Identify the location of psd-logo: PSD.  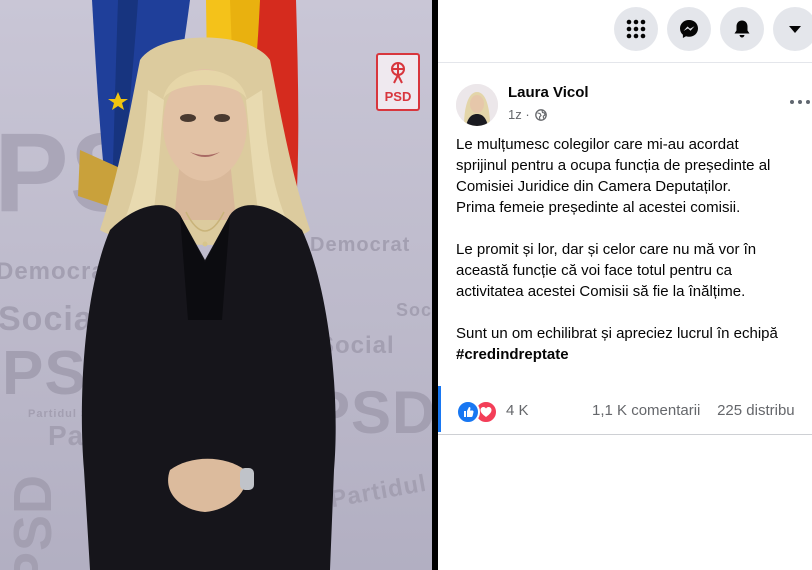
(398, 82).